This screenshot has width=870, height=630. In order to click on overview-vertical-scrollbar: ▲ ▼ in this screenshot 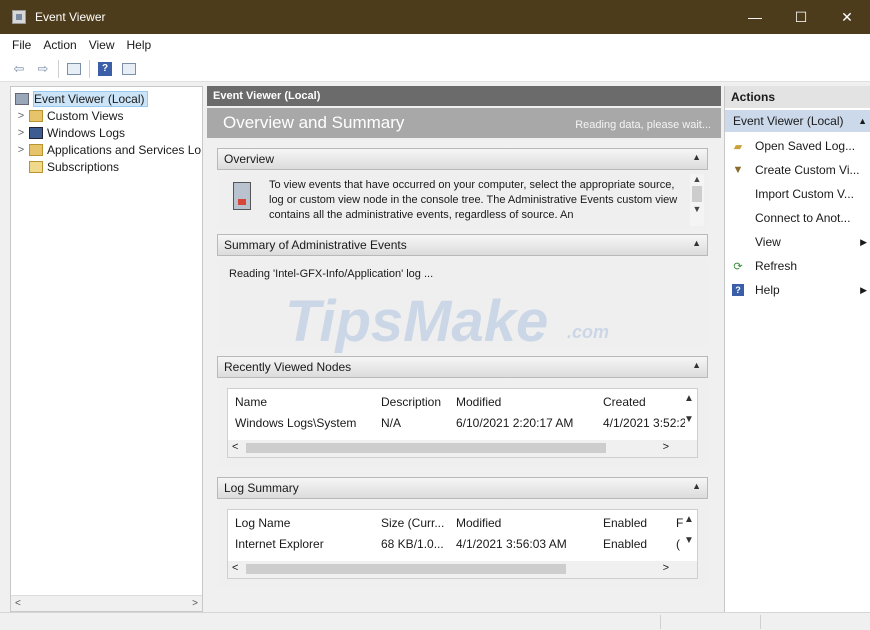, I will do `click(697, 200)`.